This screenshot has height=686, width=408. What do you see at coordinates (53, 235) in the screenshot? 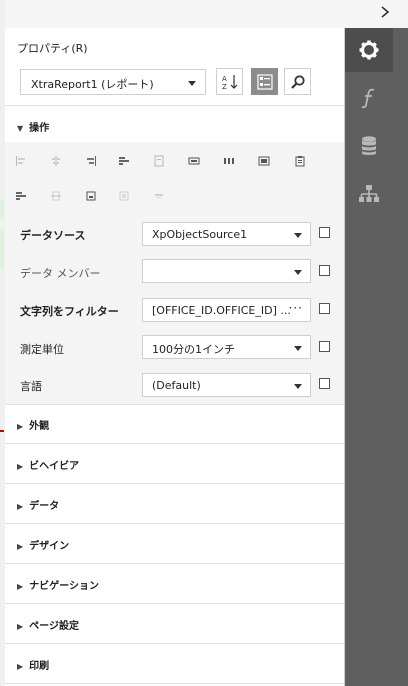
I see `property-label-data-source: データソース` at bounding box center [53, 235].